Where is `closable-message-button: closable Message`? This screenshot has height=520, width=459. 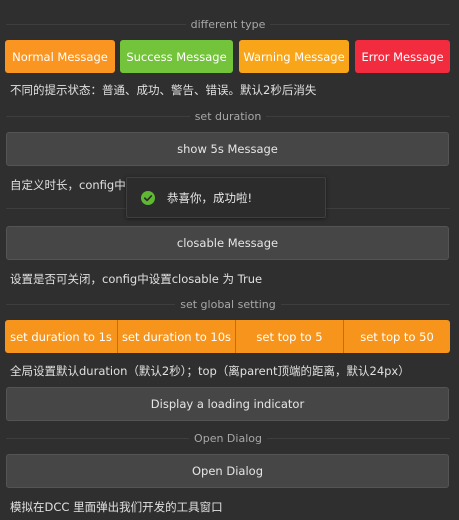
closable-message-button: closable Message is located at coordinates (227, 243).